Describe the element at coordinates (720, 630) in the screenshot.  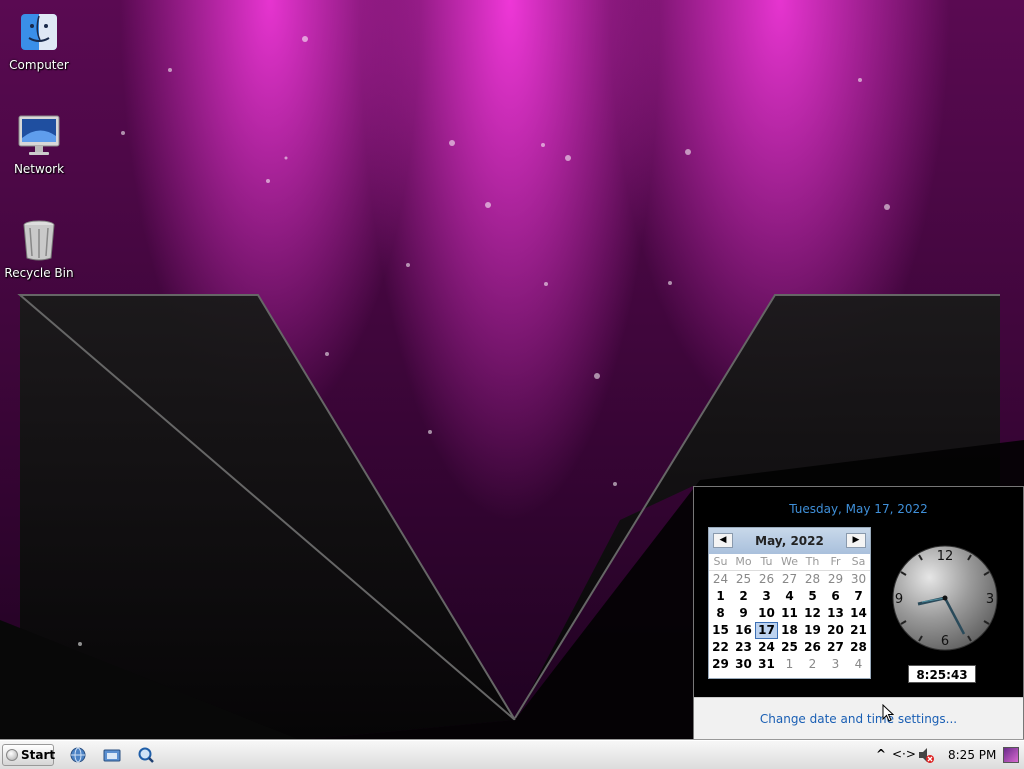
I see `calendar-day: 15` at that location.